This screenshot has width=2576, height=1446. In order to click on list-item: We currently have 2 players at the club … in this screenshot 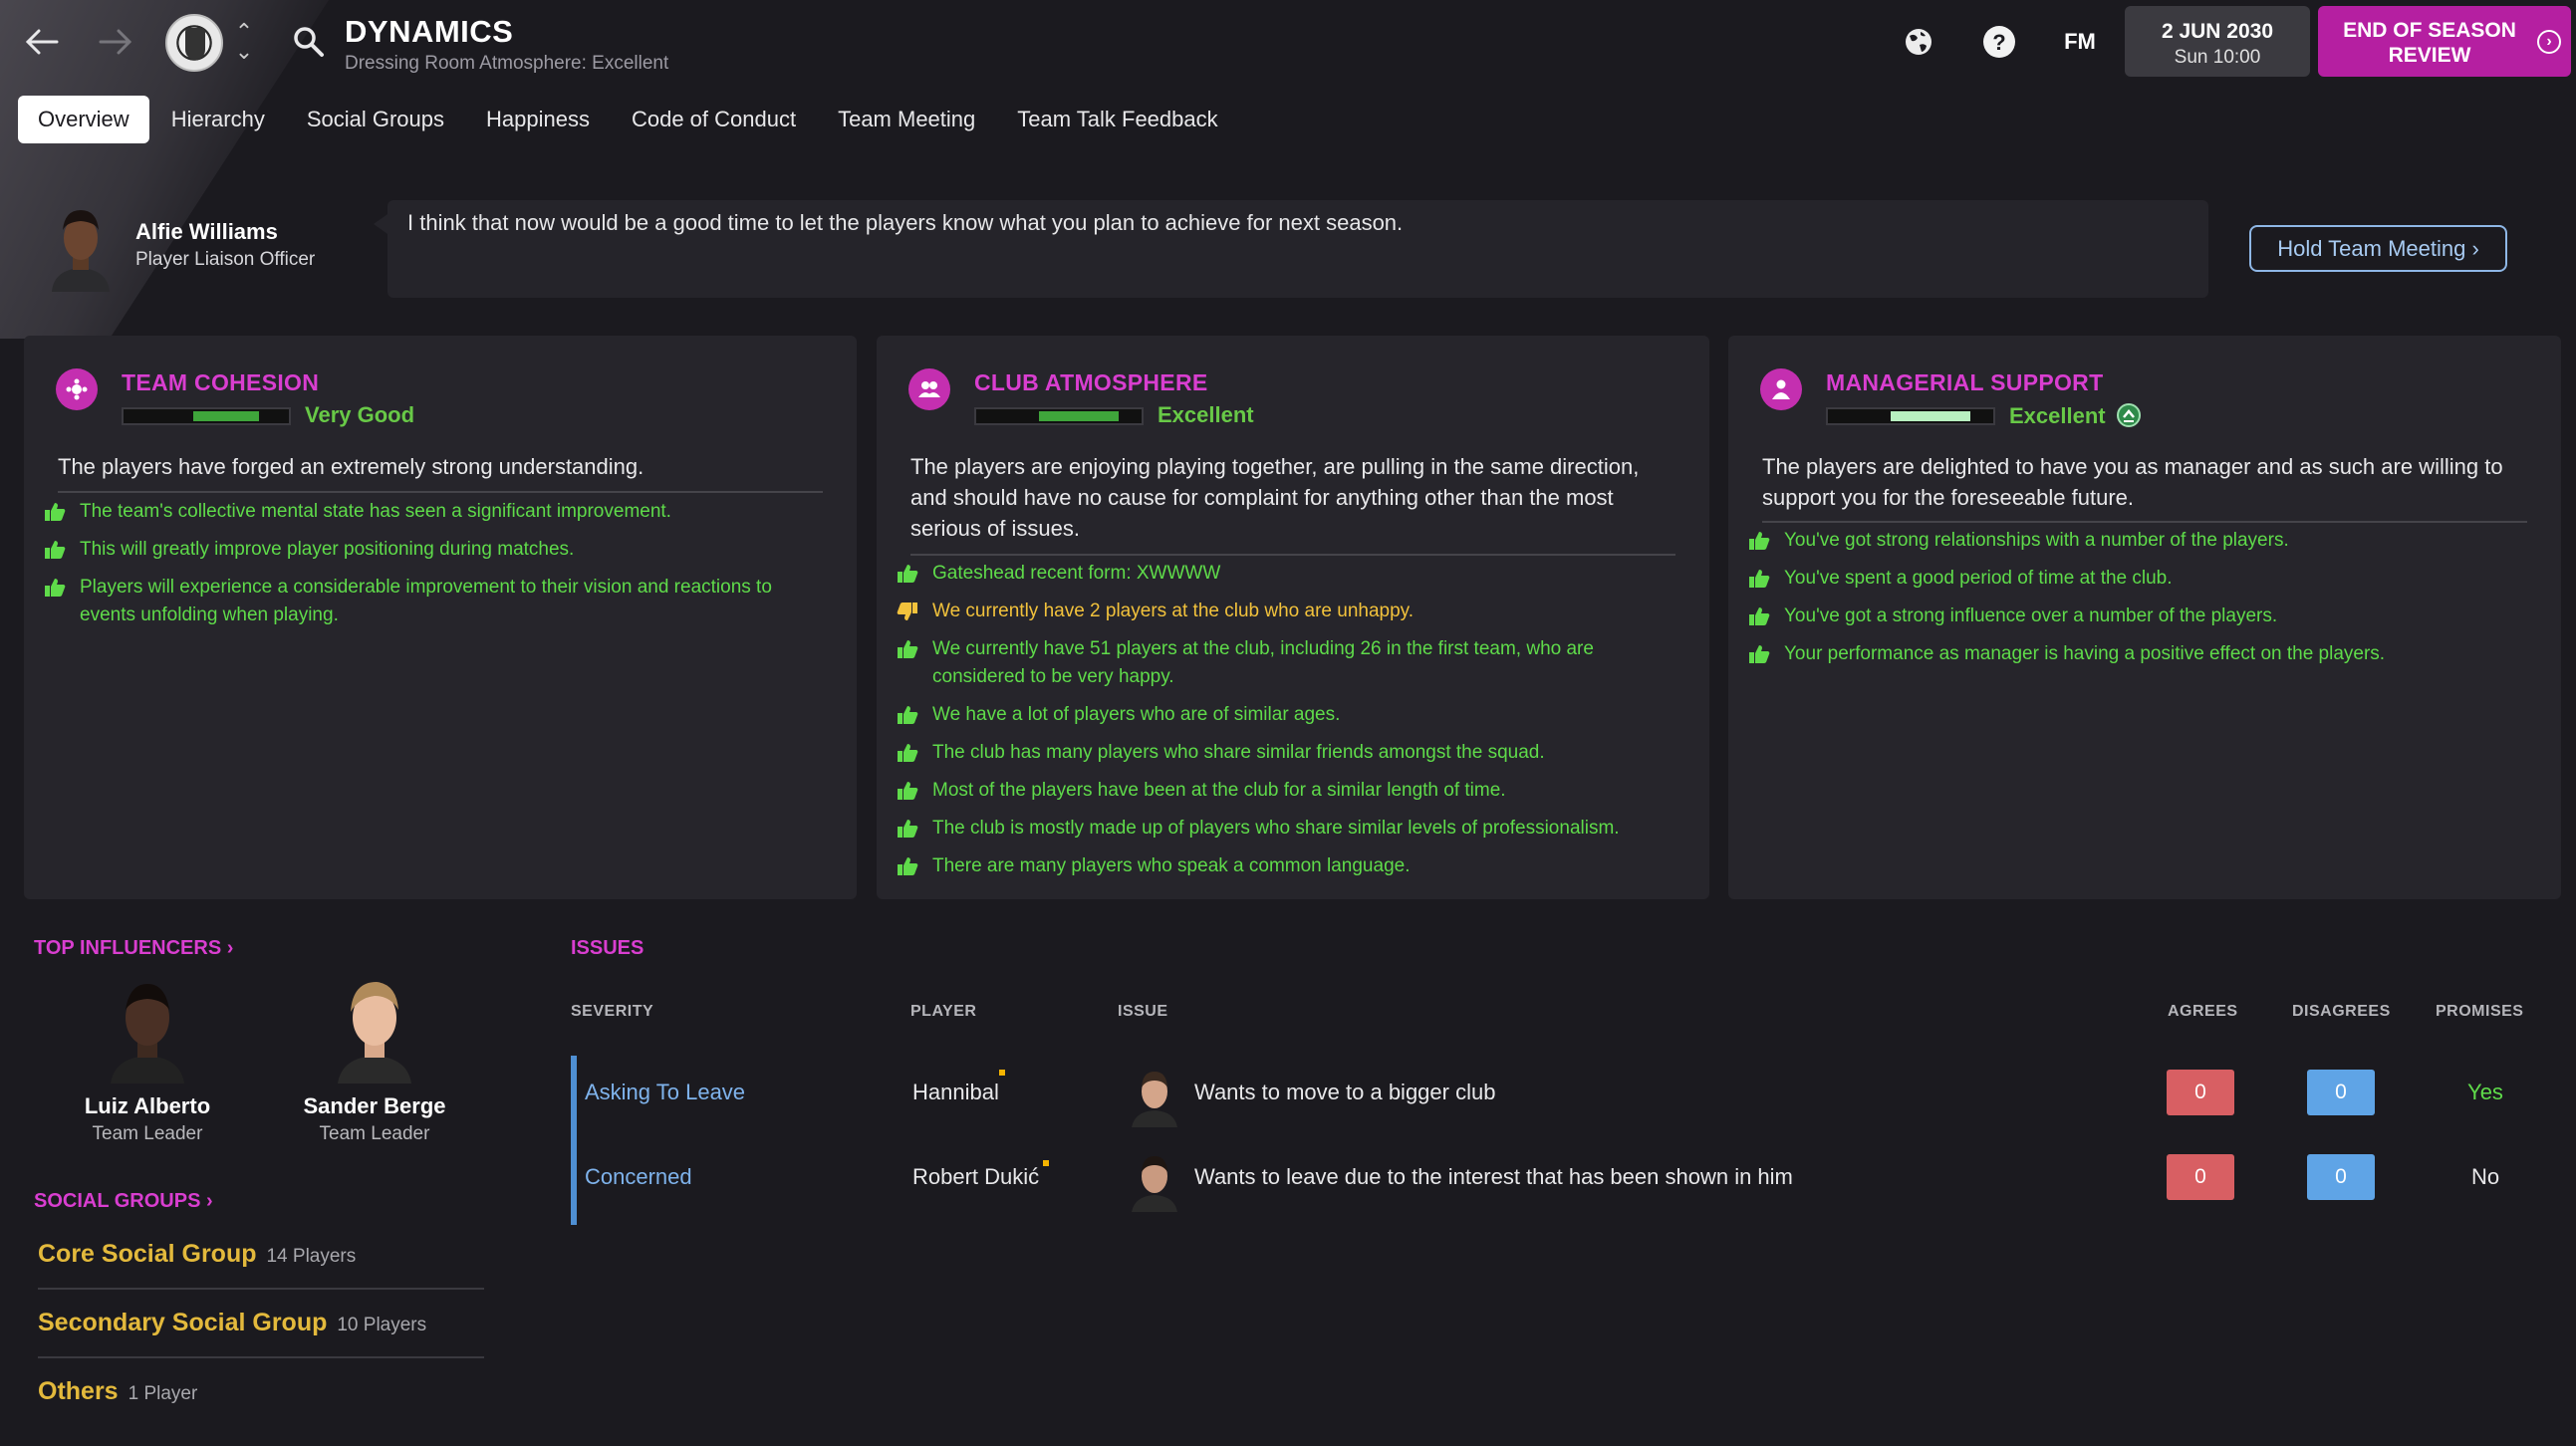, I will do `click(1287, 611)`.